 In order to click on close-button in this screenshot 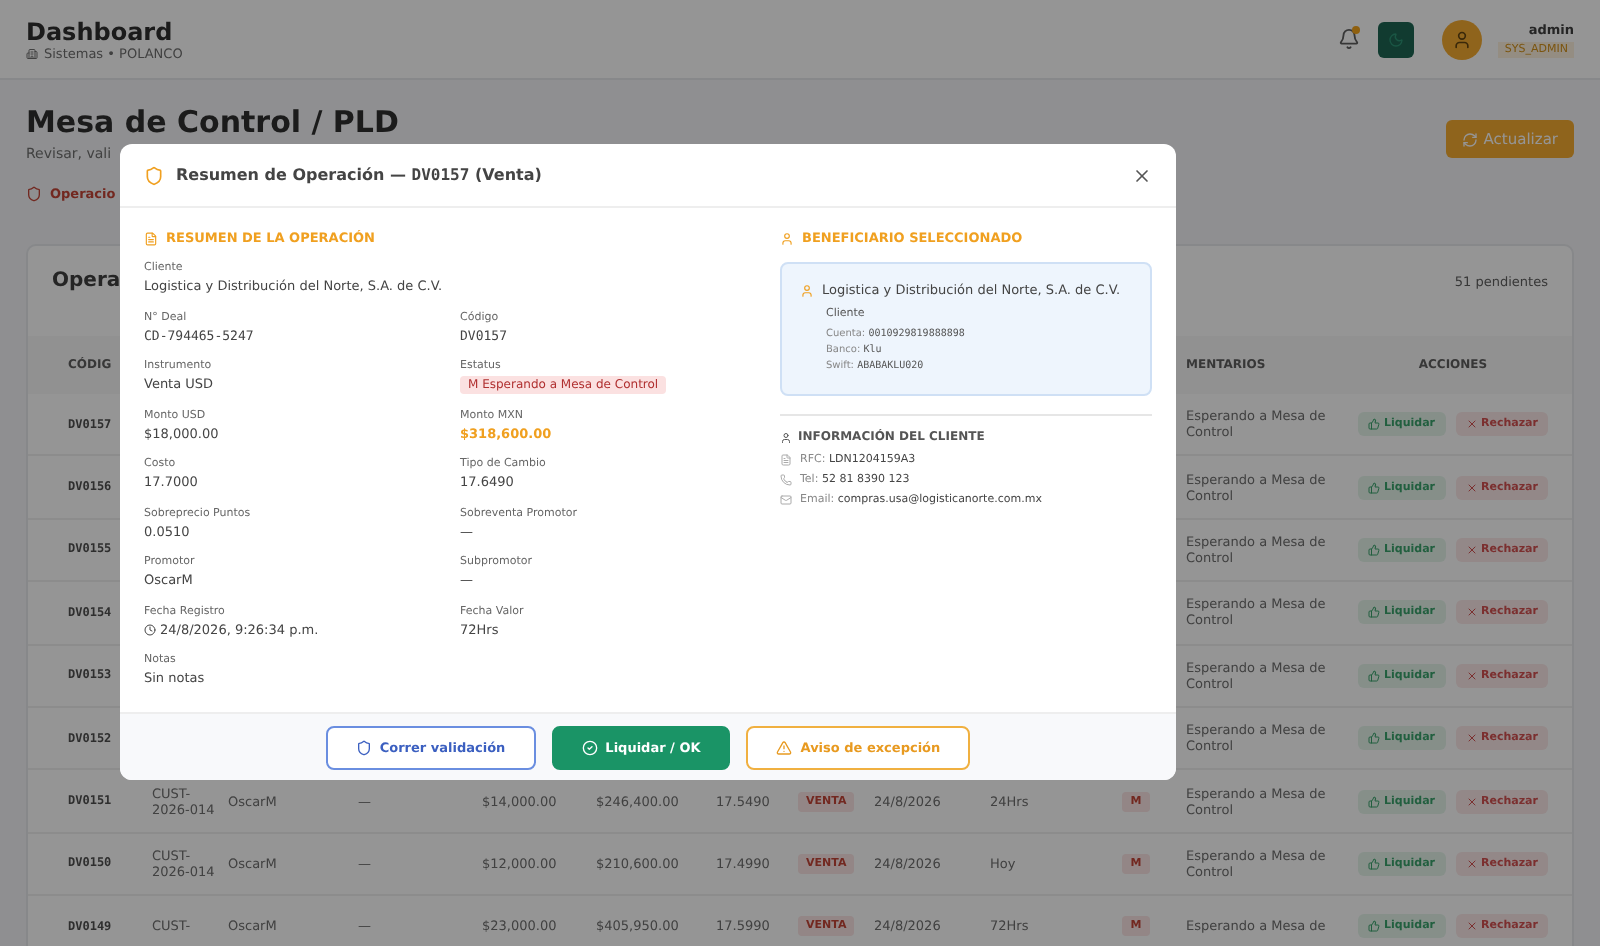, I will do `click(1142, 175)`.